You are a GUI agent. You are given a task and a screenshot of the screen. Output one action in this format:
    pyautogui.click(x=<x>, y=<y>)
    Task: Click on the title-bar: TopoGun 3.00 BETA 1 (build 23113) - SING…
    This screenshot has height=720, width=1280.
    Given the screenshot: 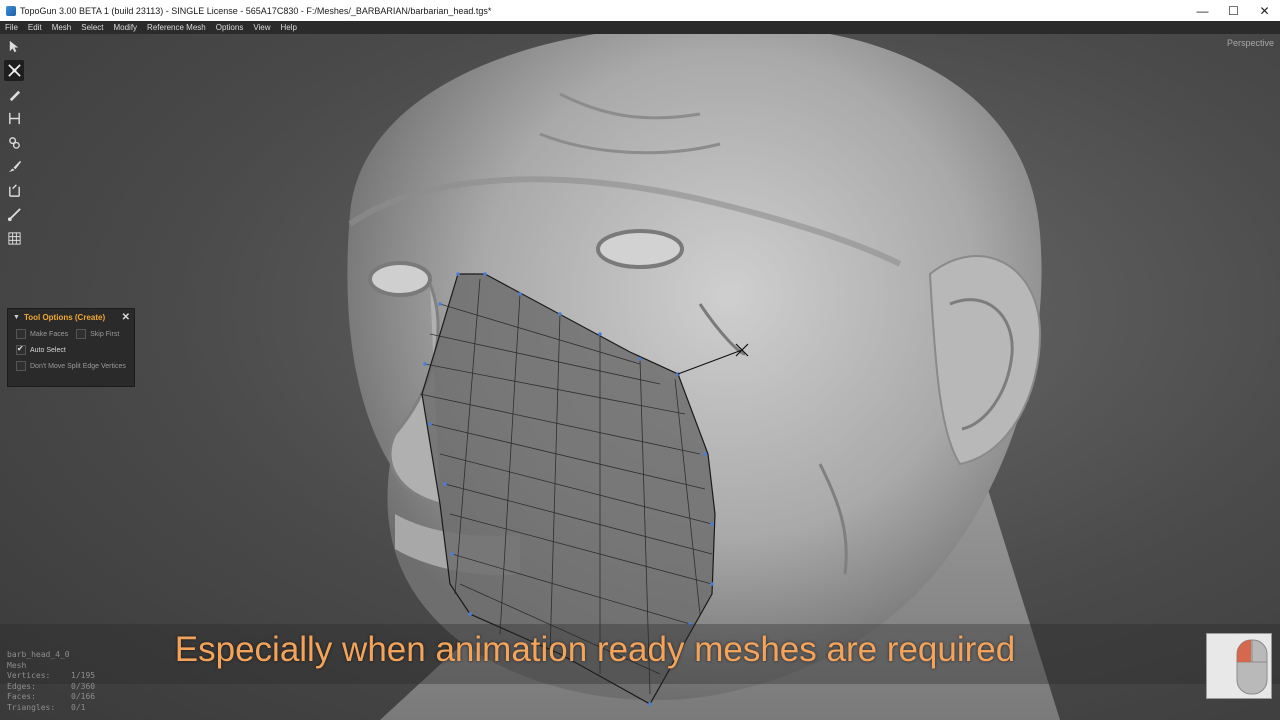 What is the action you would take?
    pyautogui.click(x=640, y=10)
    